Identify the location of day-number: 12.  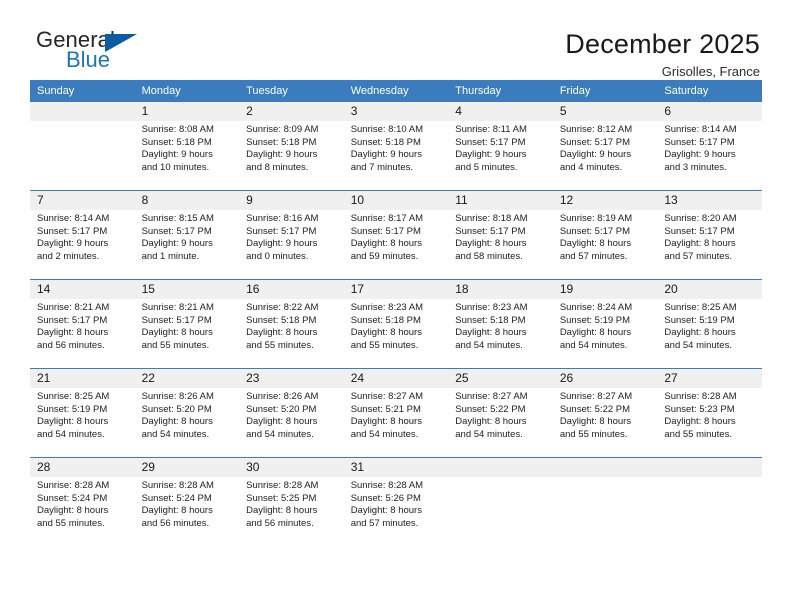
(605, 200).